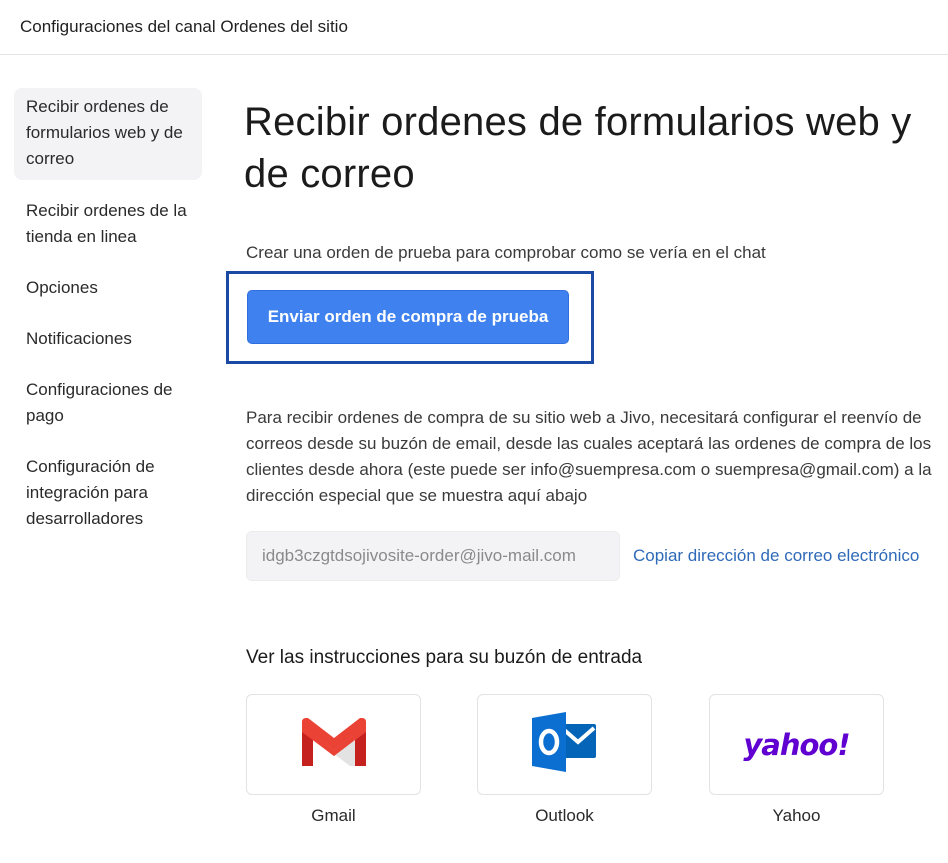 The height and width of the screenshot is (863, 948). I want to click on provider-yahoo-card: yahoo!, so click(796, 744).